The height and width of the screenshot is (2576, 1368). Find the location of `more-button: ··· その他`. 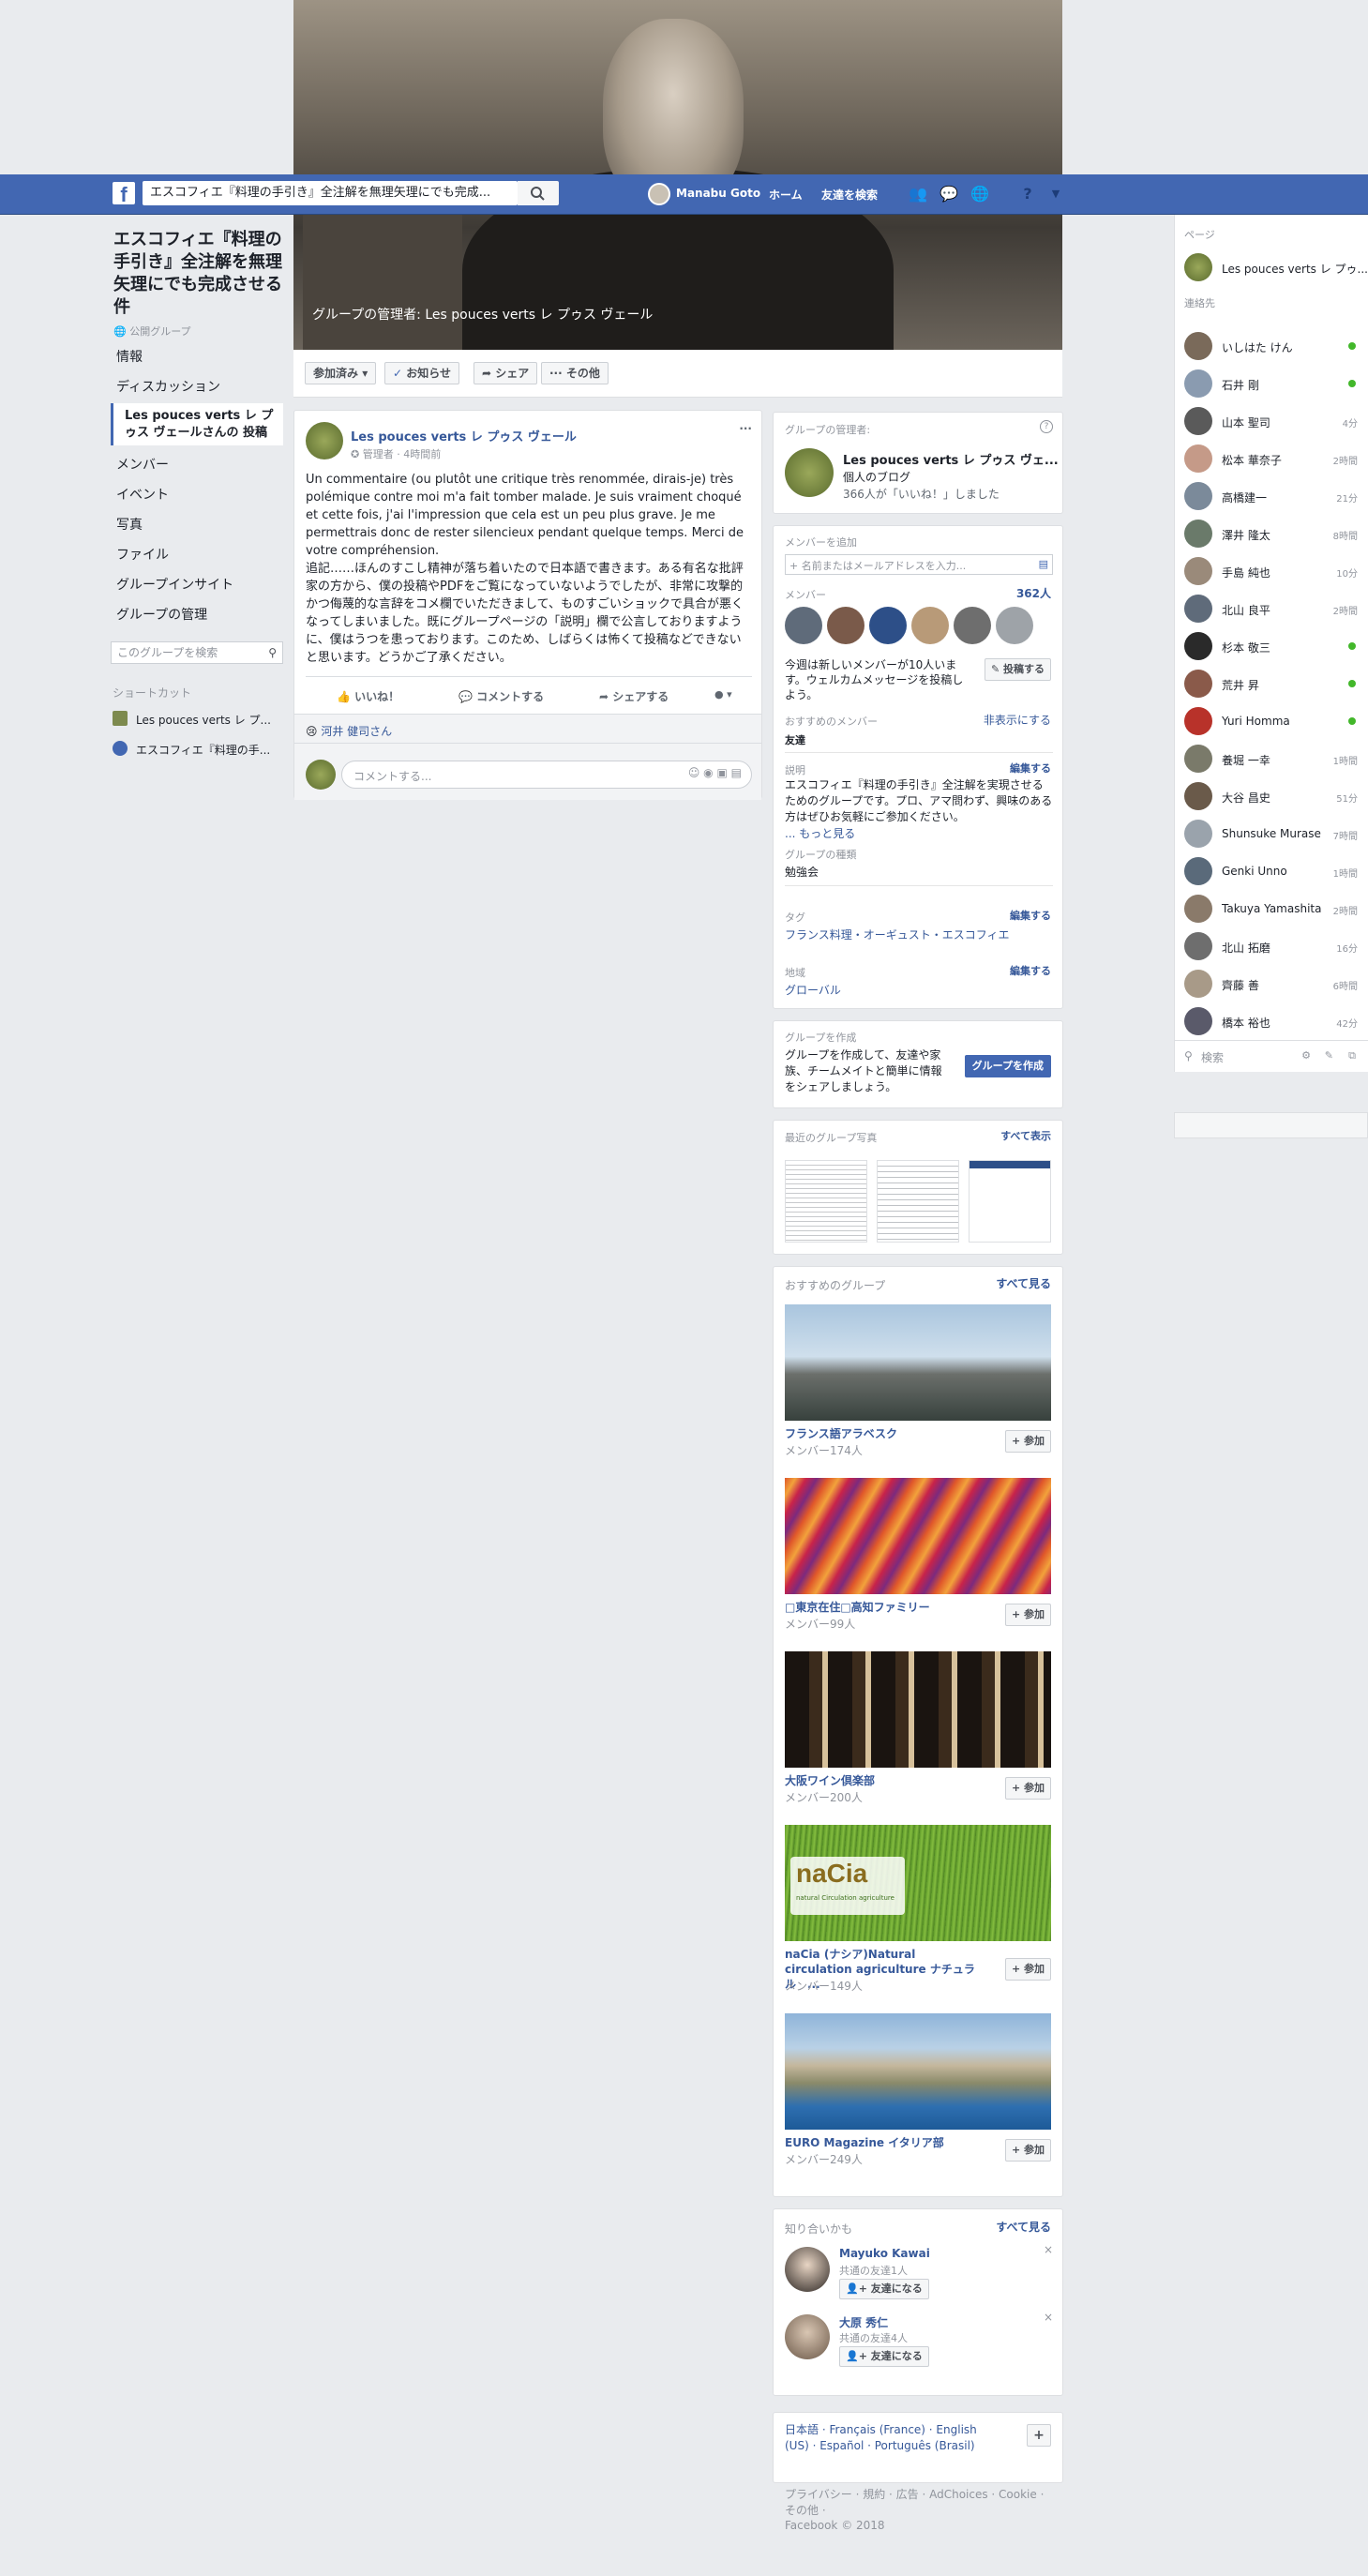

more-button: ··· その他 is located at coordinates (575, 373).